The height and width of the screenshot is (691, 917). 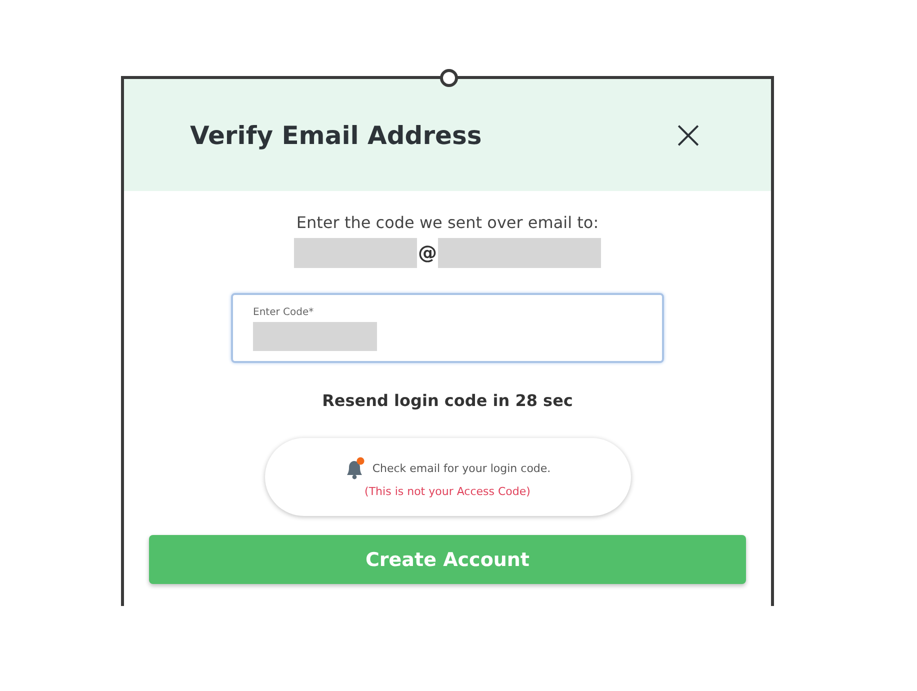 What do you see at coordinates (688, 135) in the screenshot?
I see `close-button: ×` at bounding box center [688, 135].